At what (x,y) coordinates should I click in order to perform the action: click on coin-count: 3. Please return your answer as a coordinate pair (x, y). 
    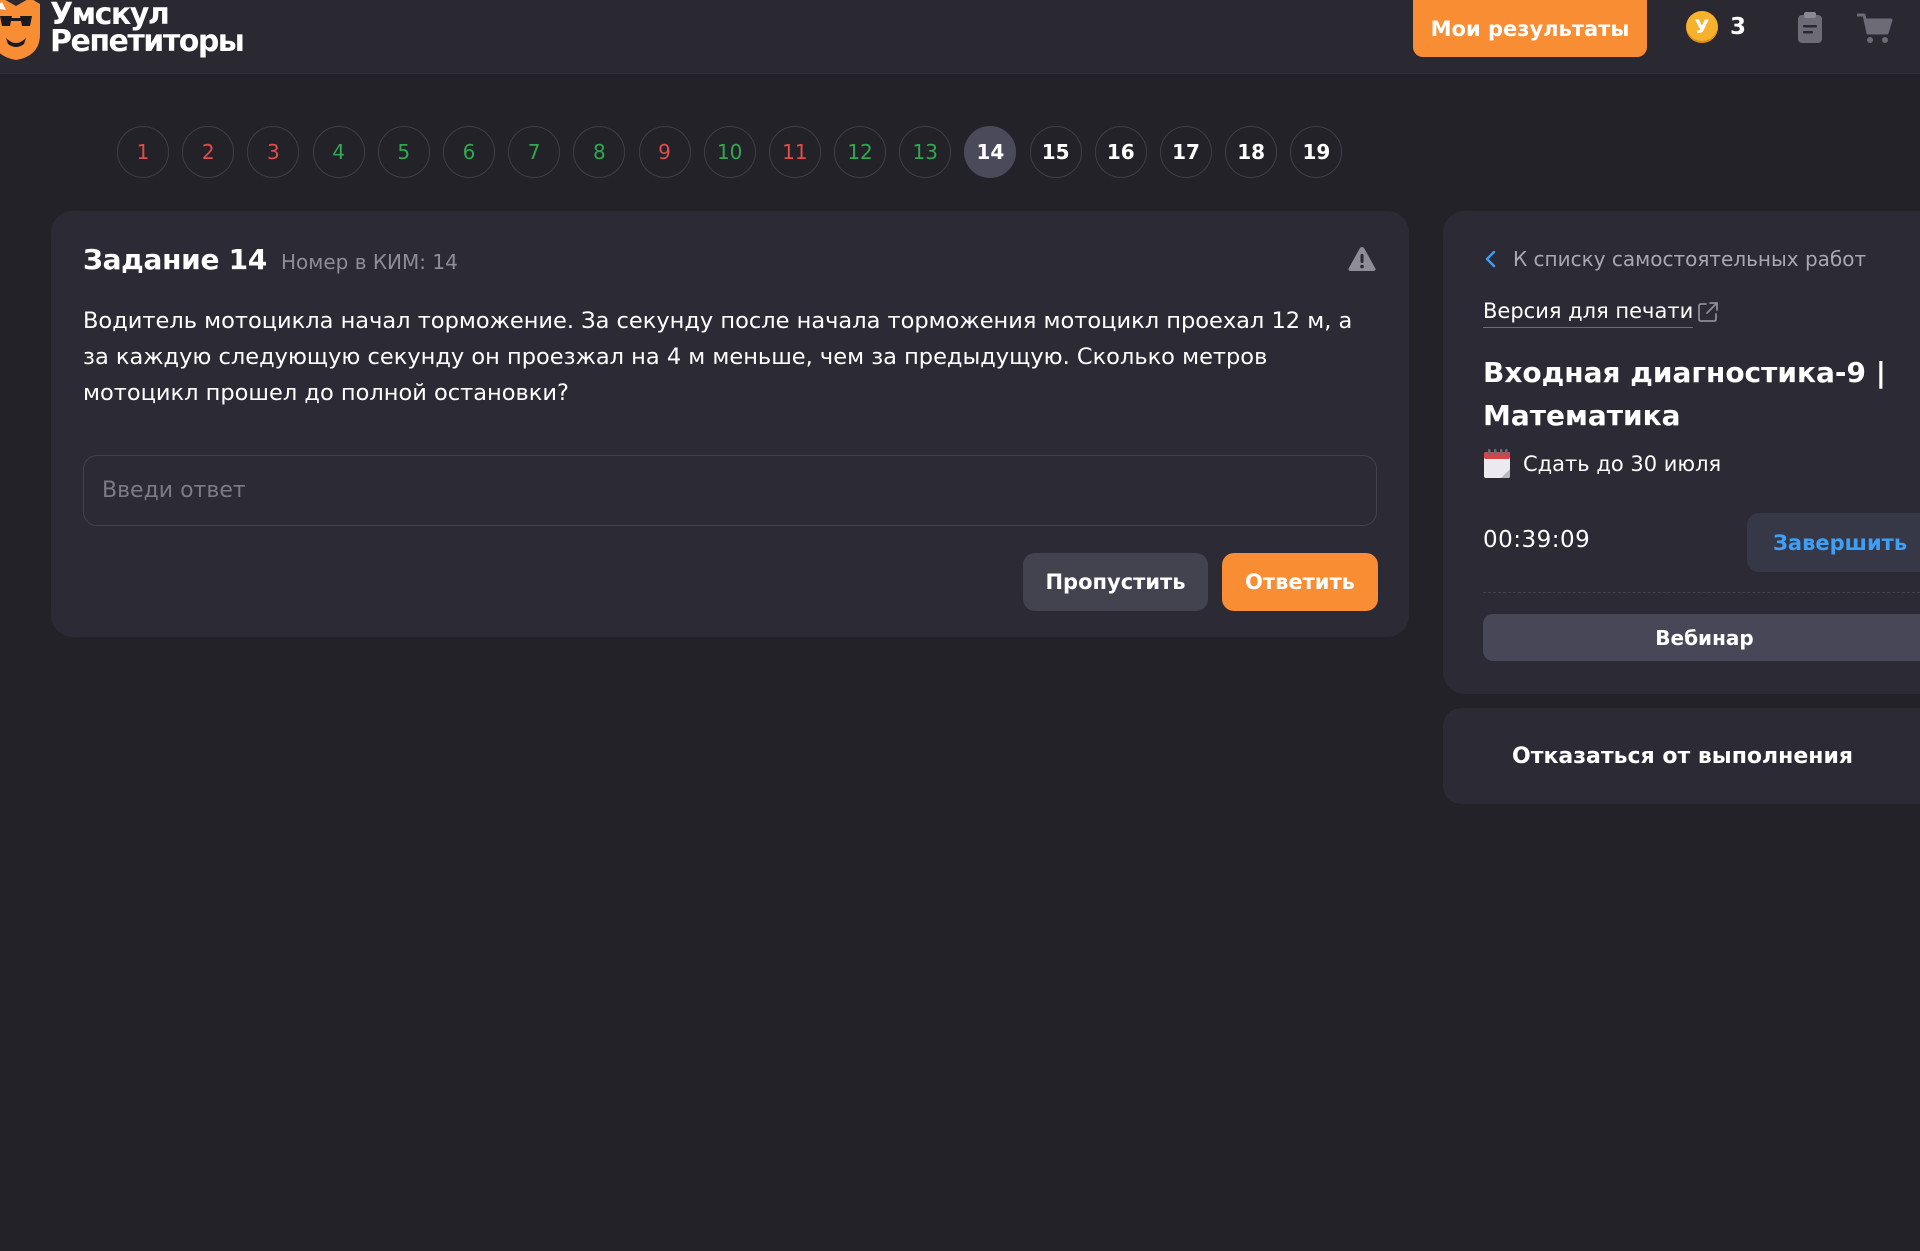
    Looking at the image, I should click on (1738, 27).